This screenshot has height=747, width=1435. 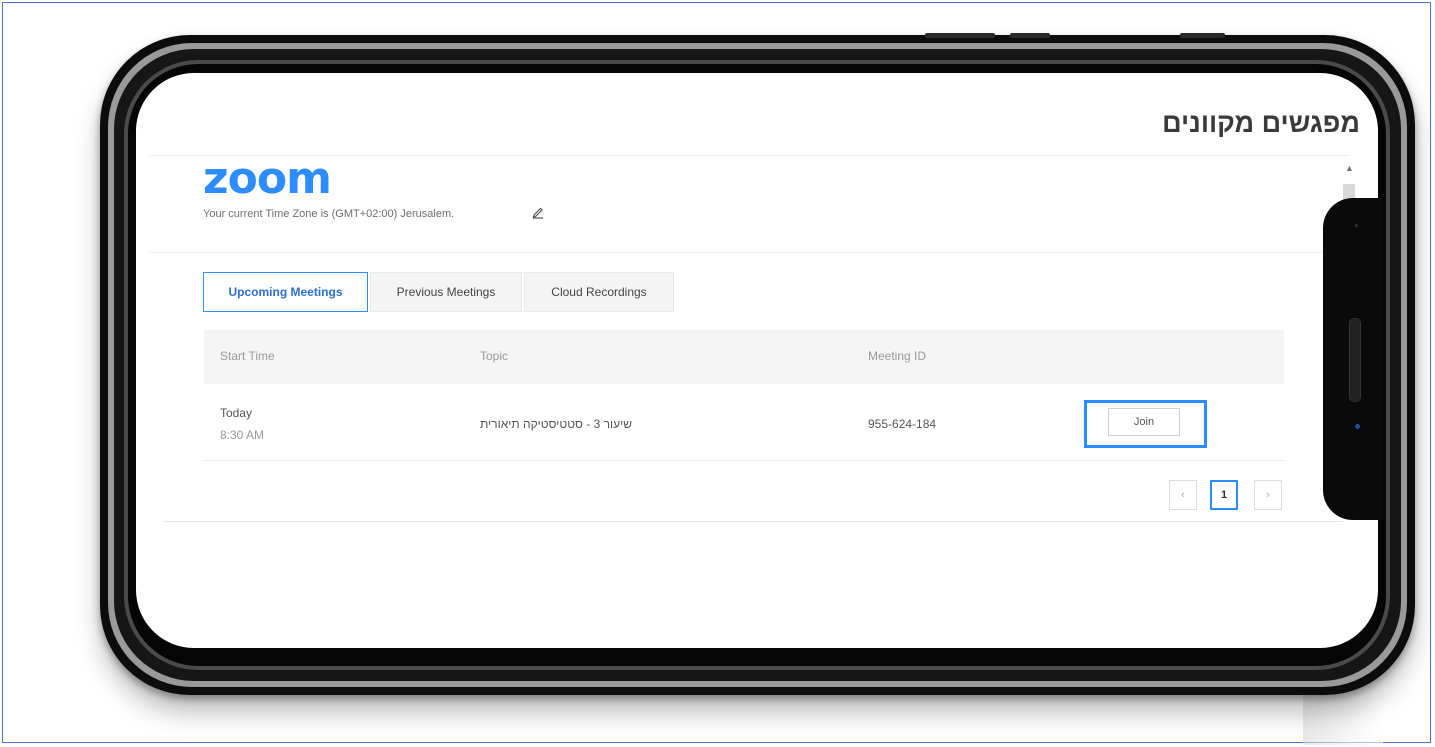 I want to click on meeting-topic: שיעור 3 - סטטיסטיקה תיאורית, so click(x=556, y=424).